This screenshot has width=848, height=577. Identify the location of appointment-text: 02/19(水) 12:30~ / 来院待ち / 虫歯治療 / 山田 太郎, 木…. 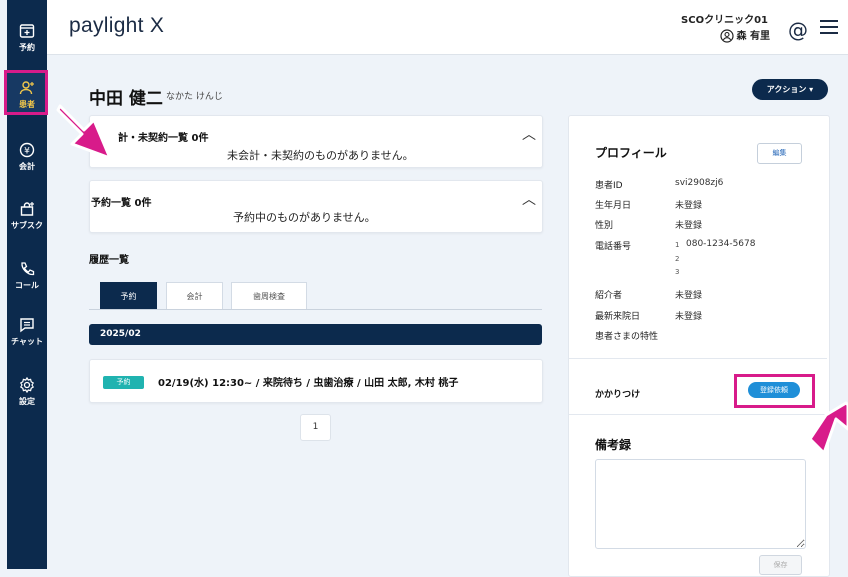
(308, 383).